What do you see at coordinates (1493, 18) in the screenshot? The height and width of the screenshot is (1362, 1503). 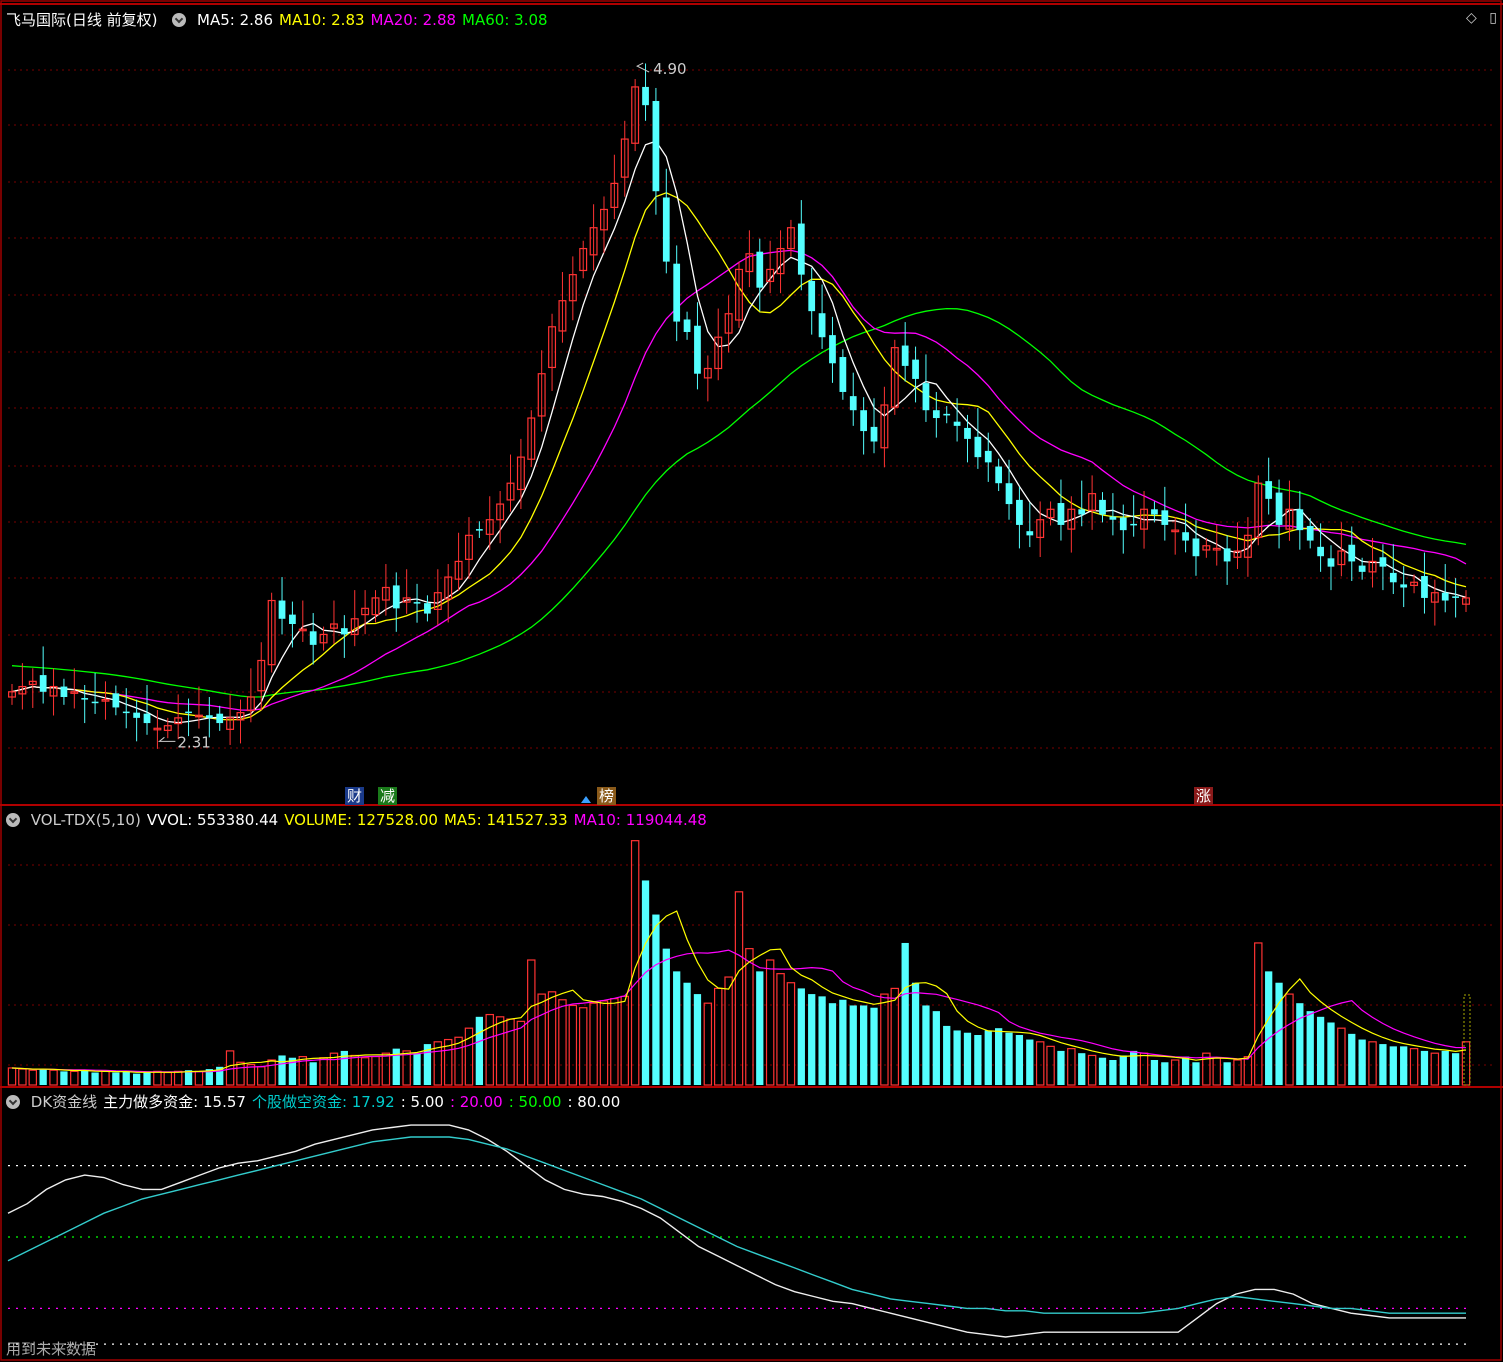 I see `window-icon: ▯` at bounding box center [1493, 18].